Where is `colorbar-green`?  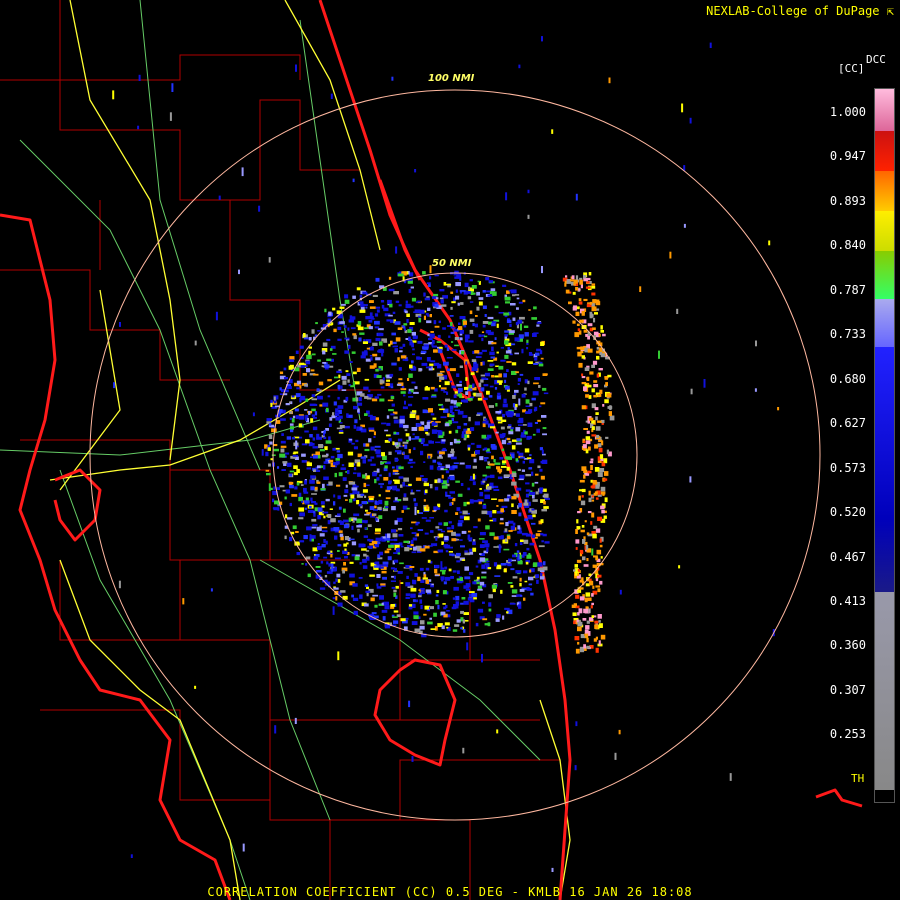
colorbar-green is located at coordinates (884, 275).